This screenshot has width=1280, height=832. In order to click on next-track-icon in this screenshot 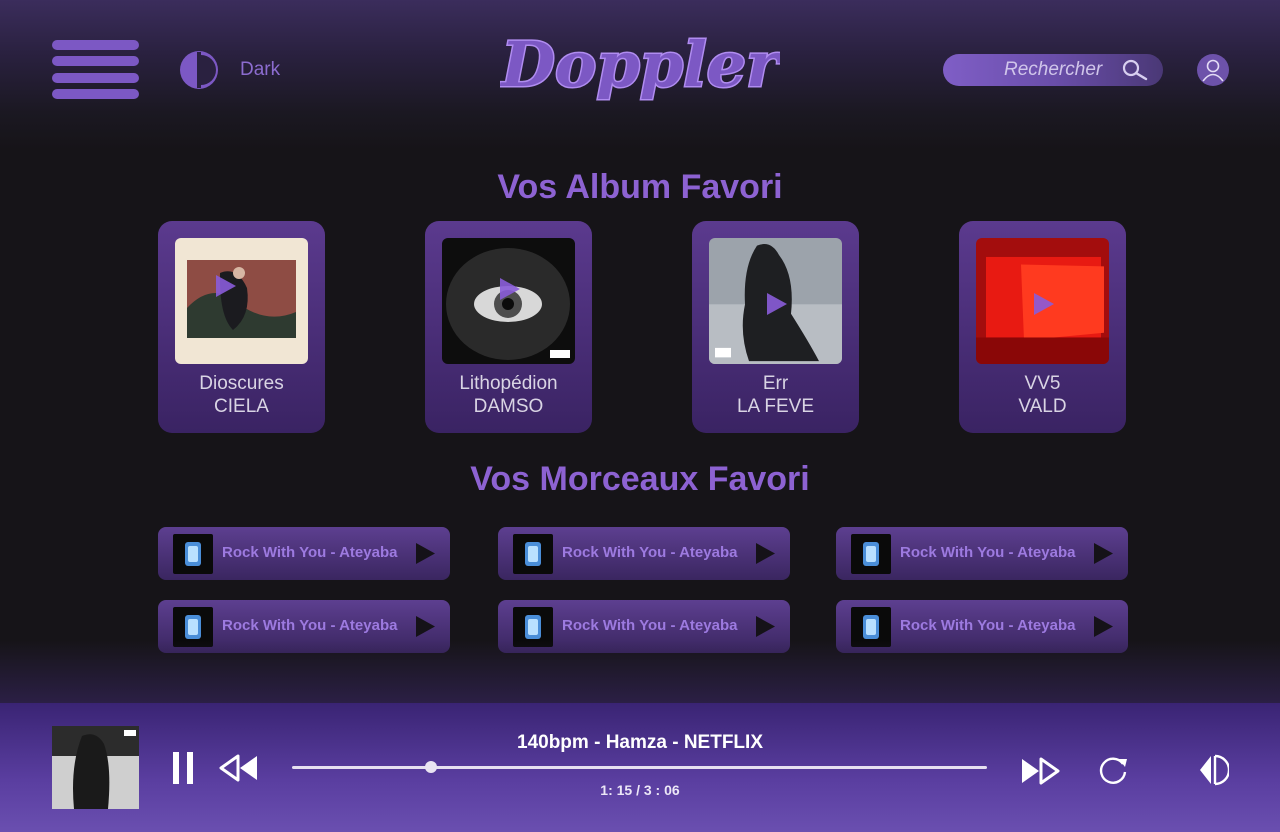, I will do `click(1040, 771)`.